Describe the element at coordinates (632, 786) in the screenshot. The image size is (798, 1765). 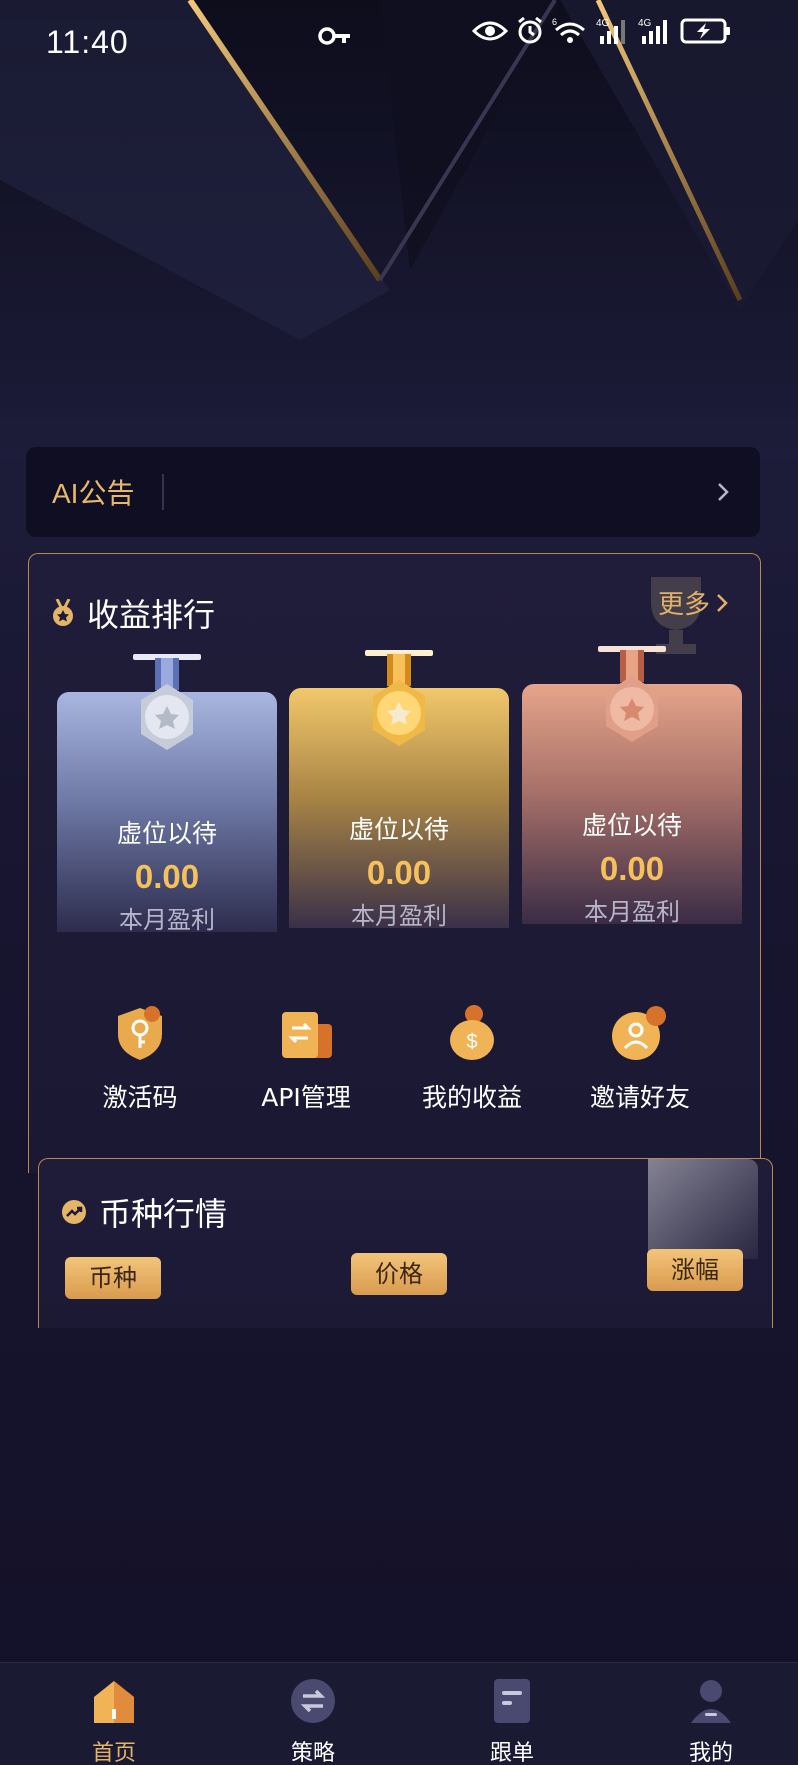
I see `rank-card-bronze: 虚位以待 0.00 本月盈利` at that location.